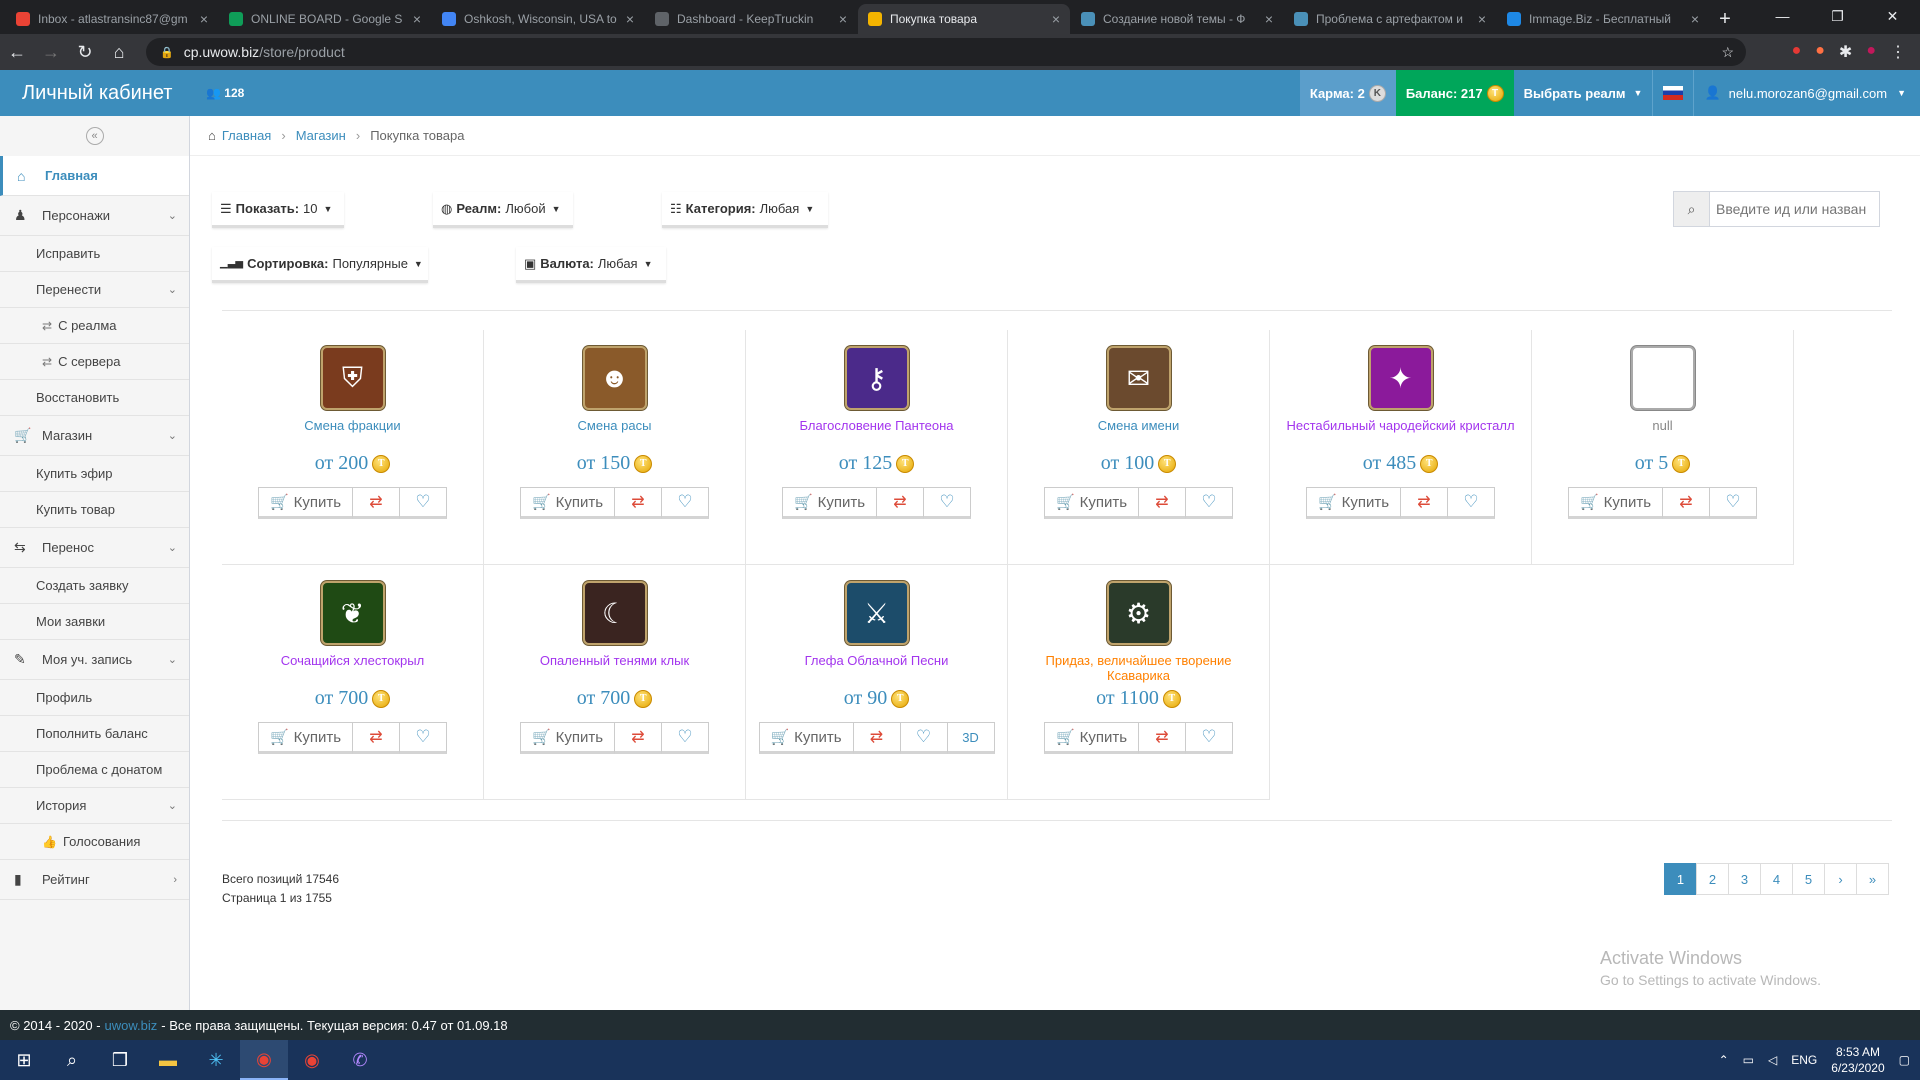 The width and height of the screenshot is (1920, 1080). Describe the element at coordinates (1712, 879) in the screenshot. I see `page-button: 2` at that location.